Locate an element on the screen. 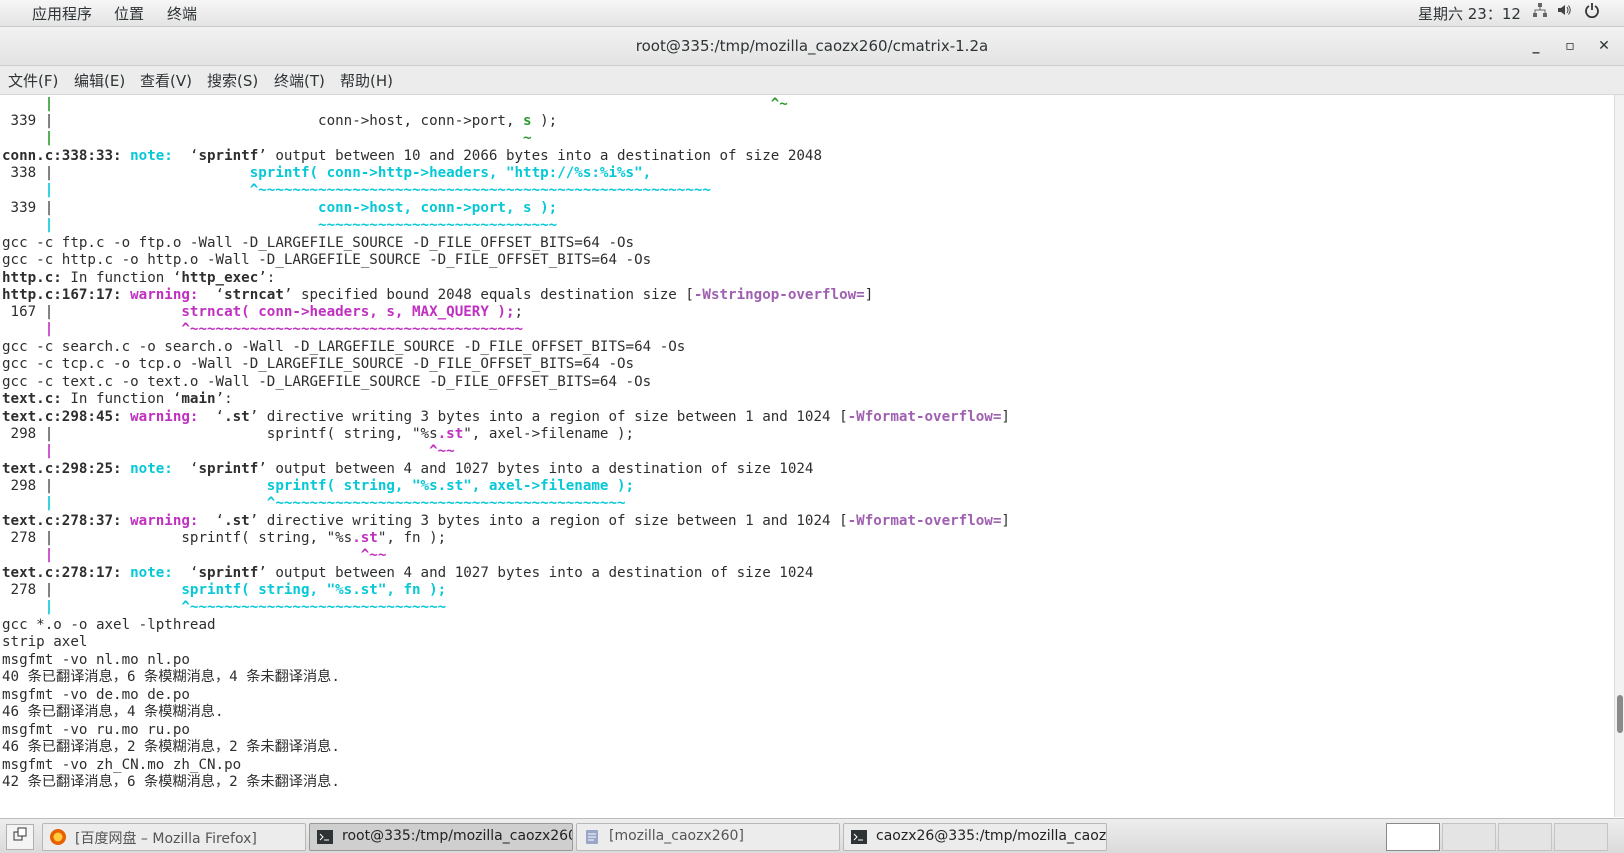 The image size is (1624, 853). places-menu: 位置 is located at coordinates (129, 13).